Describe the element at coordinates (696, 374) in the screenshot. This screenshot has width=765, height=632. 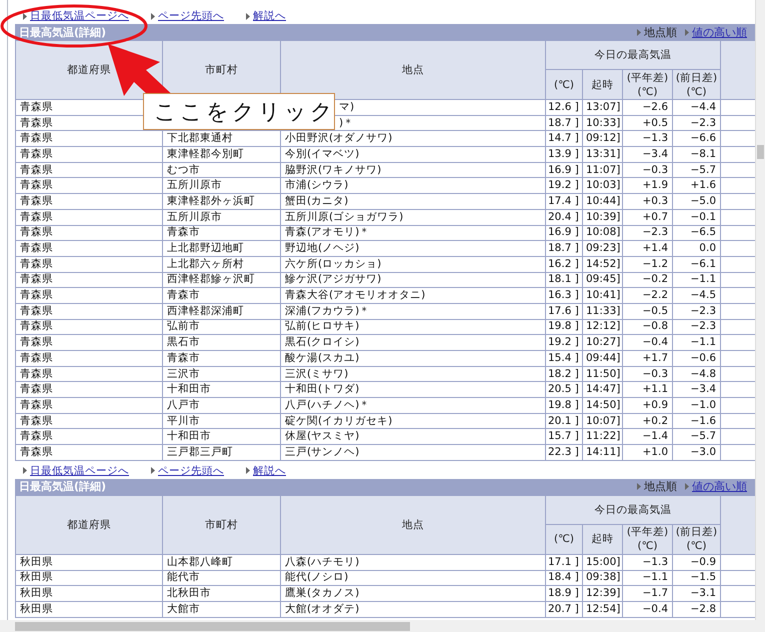
I see `table-cell: −4.8` at that location.